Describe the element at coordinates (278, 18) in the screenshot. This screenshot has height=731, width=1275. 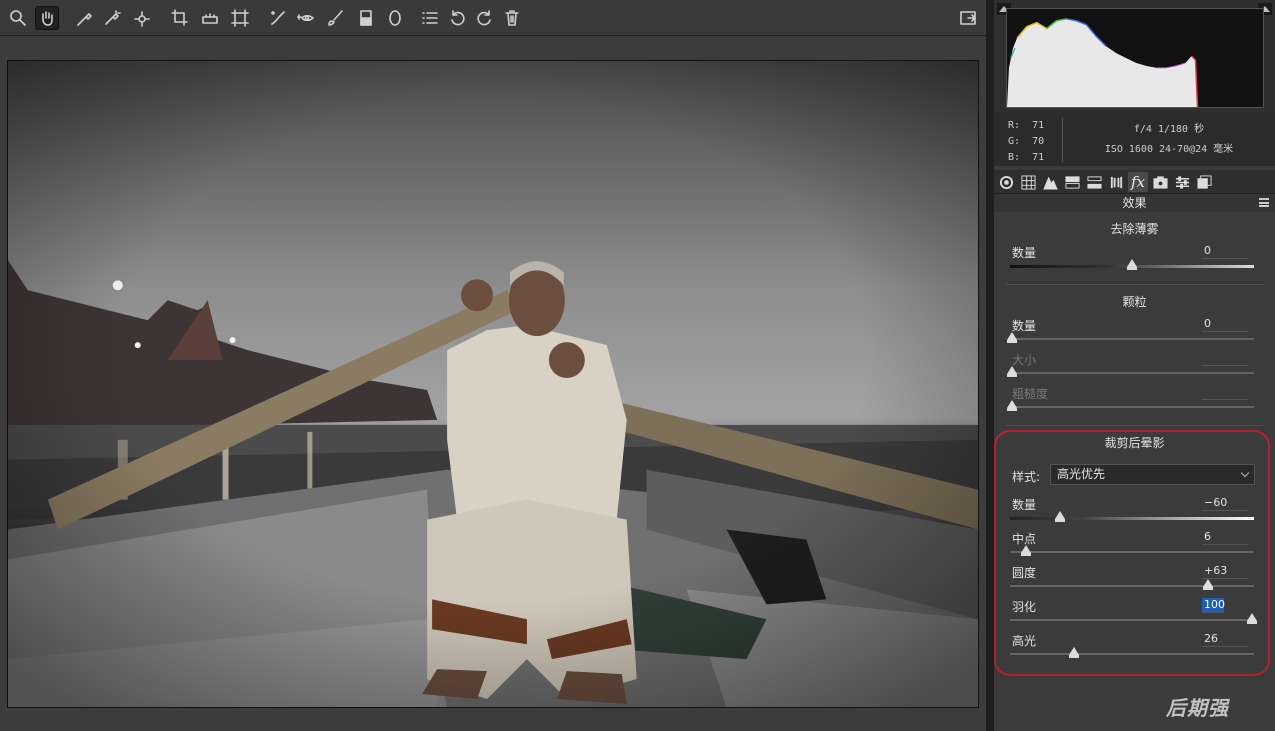
I see `spot-removal-tool-icon` at that location.